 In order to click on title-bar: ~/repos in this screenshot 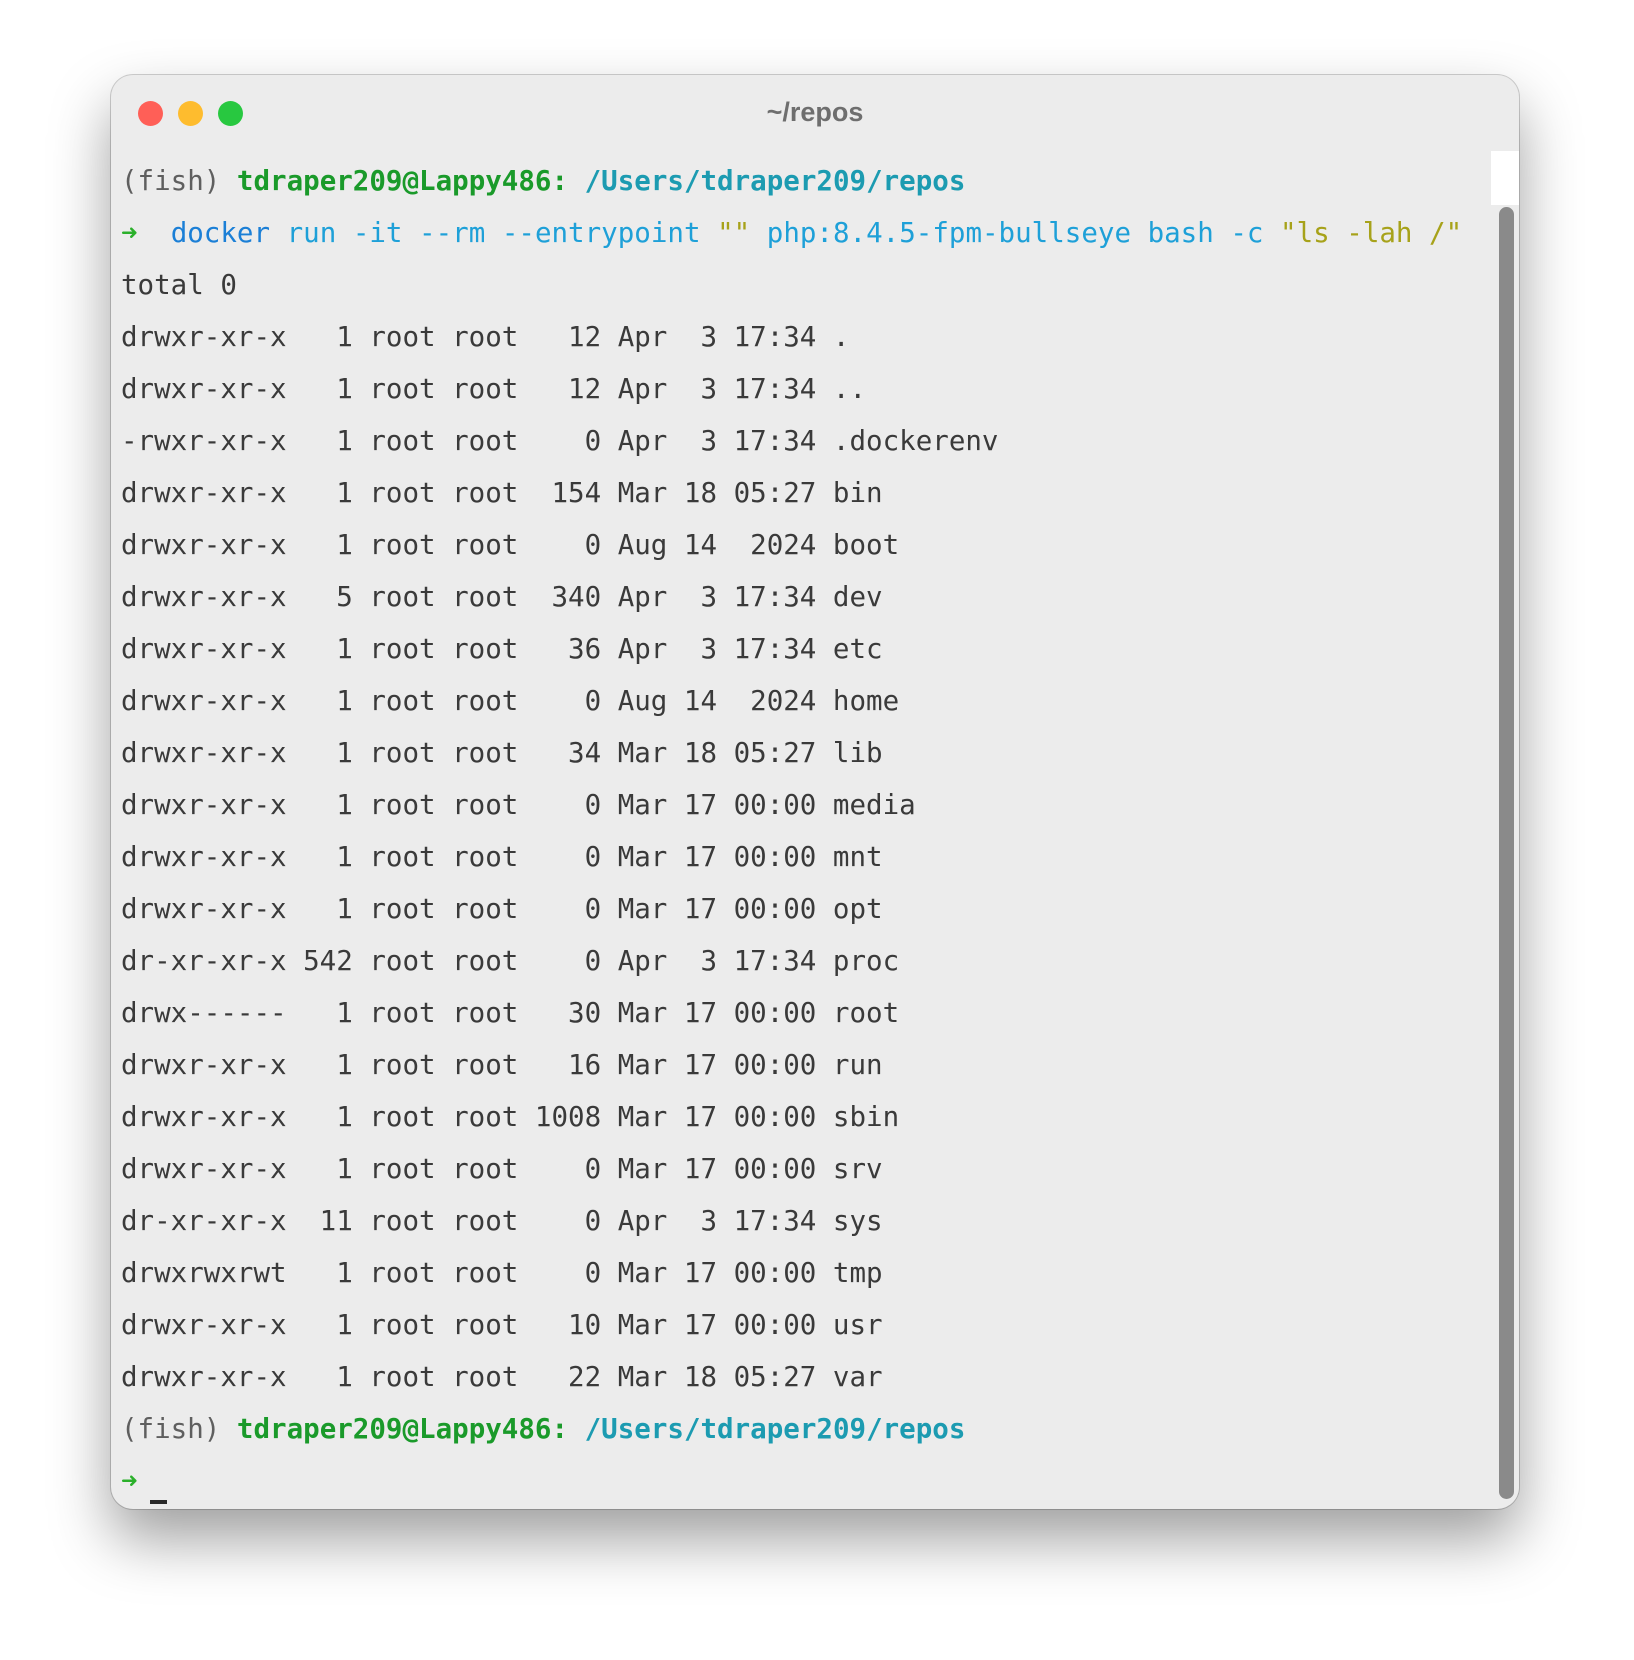, I will do `click(815, 110)`.